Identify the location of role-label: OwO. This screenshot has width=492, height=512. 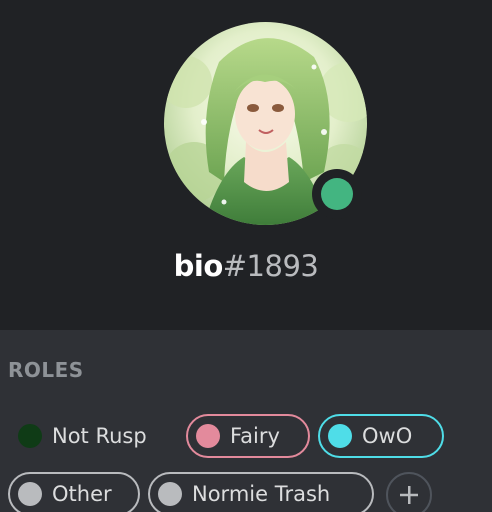
(387, 436).